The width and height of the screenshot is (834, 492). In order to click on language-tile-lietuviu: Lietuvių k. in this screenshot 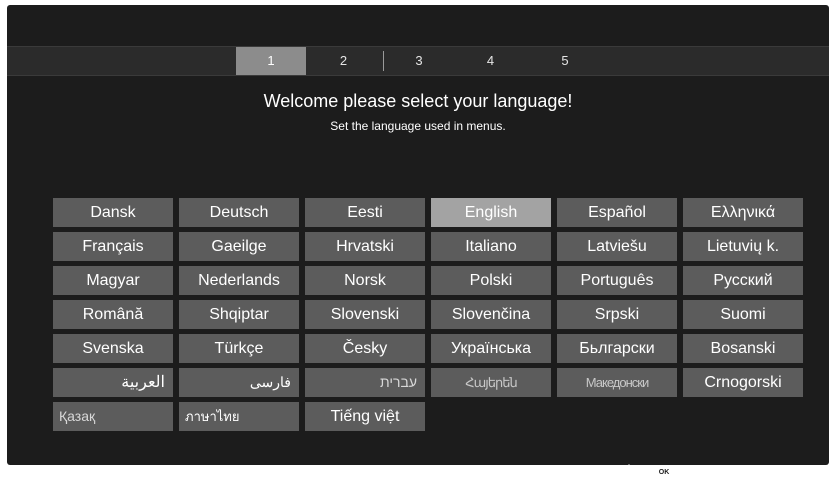, I will do `click(743, 246)`.